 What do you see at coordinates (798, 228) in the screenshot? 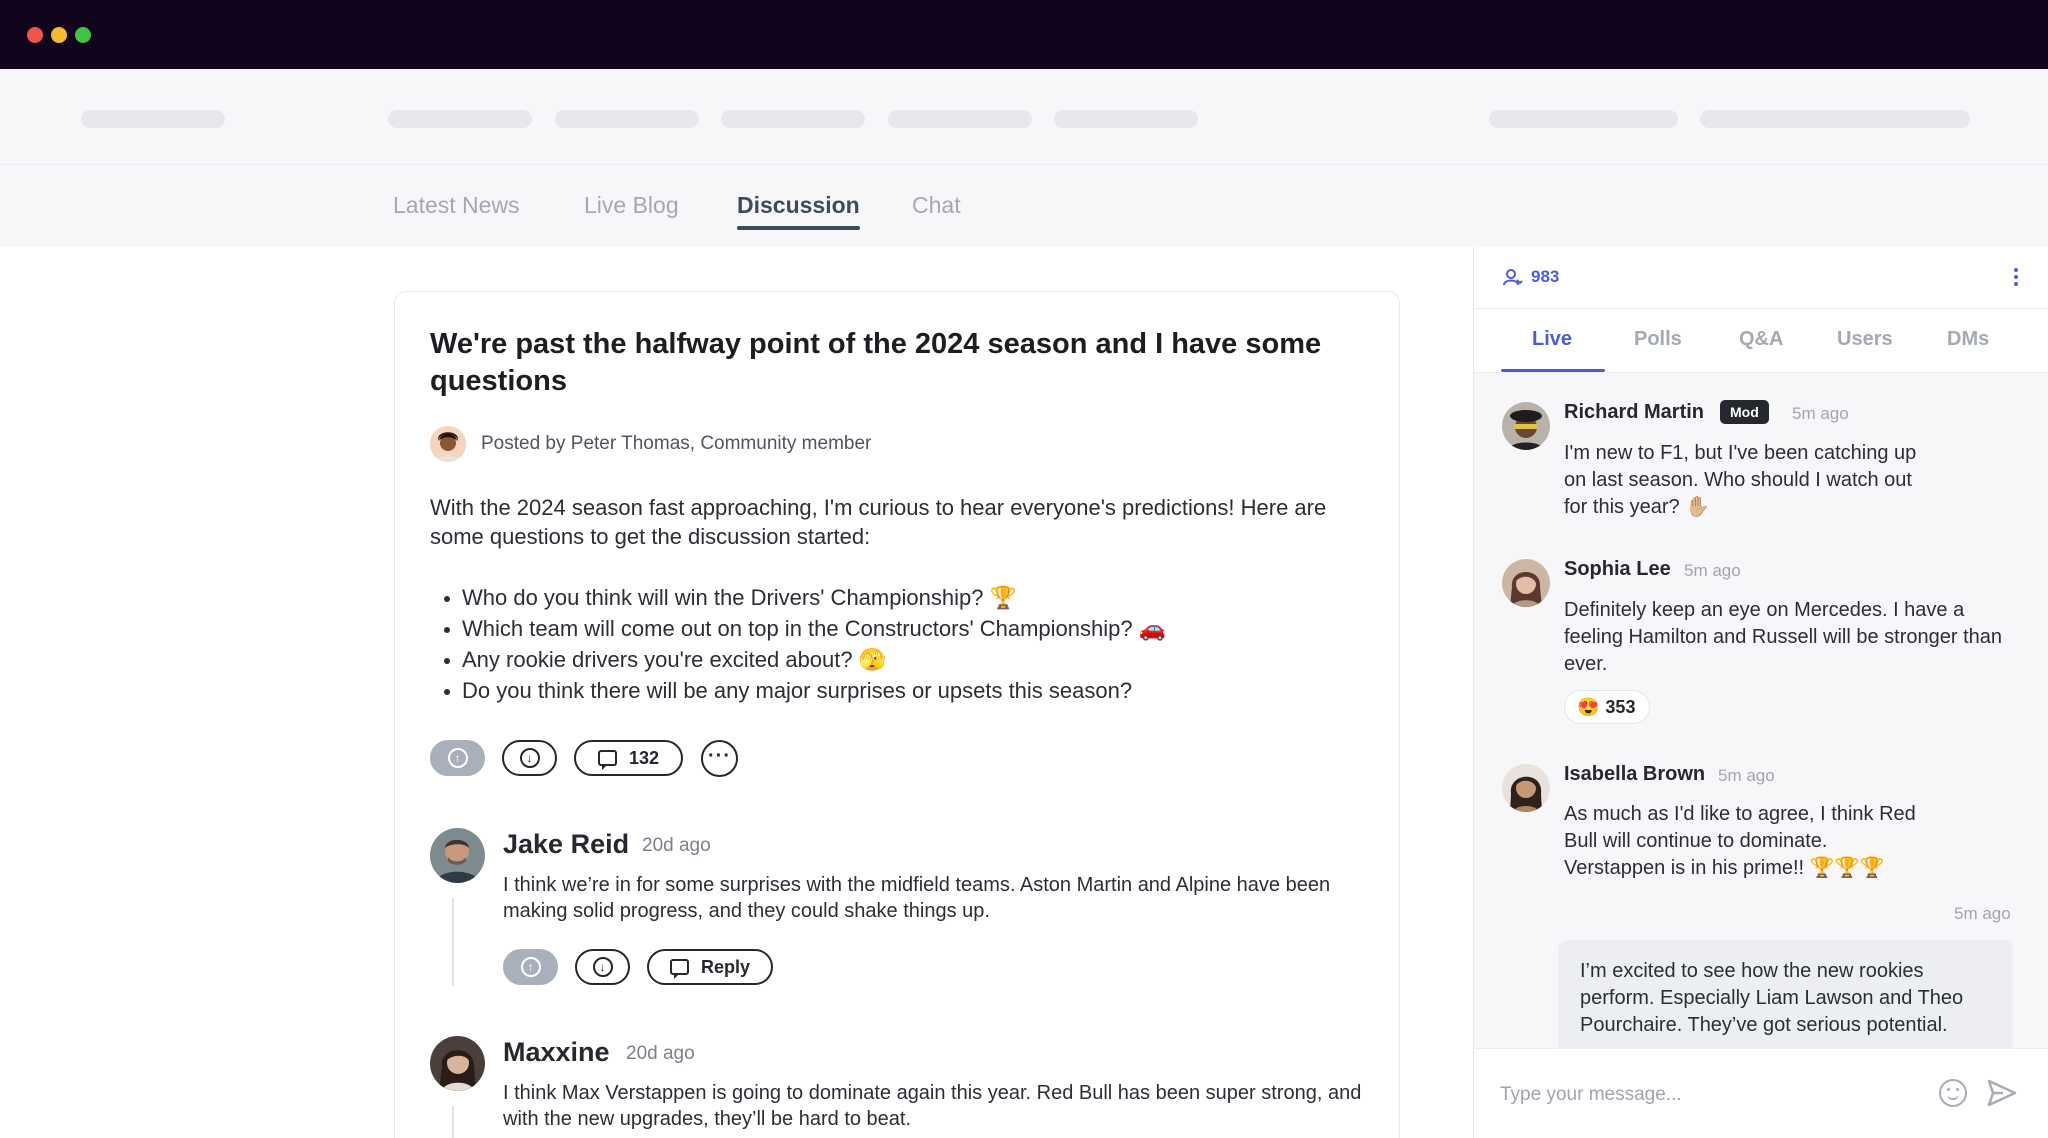
I see `active-tab-indicator` at bounding box center [798, 228].